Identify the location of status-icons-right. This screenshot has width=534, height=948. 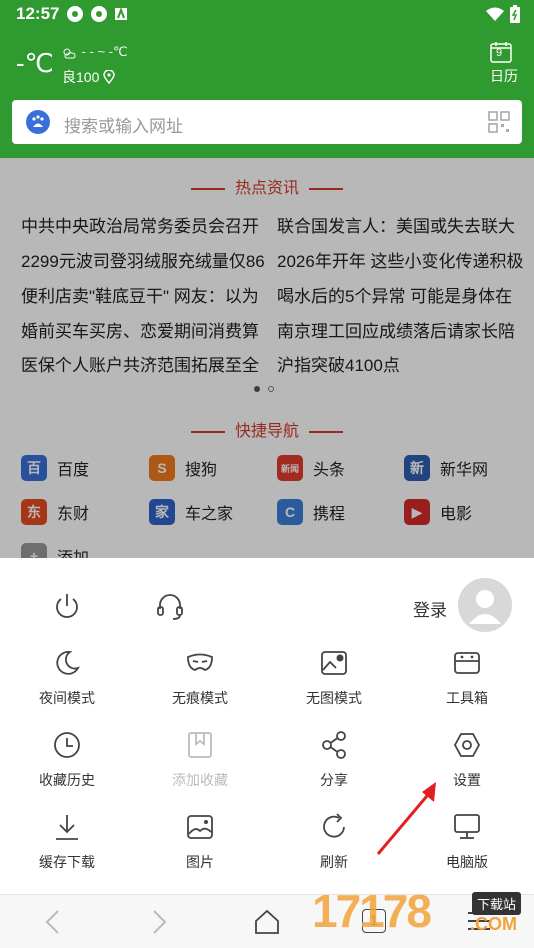
(503, 14).